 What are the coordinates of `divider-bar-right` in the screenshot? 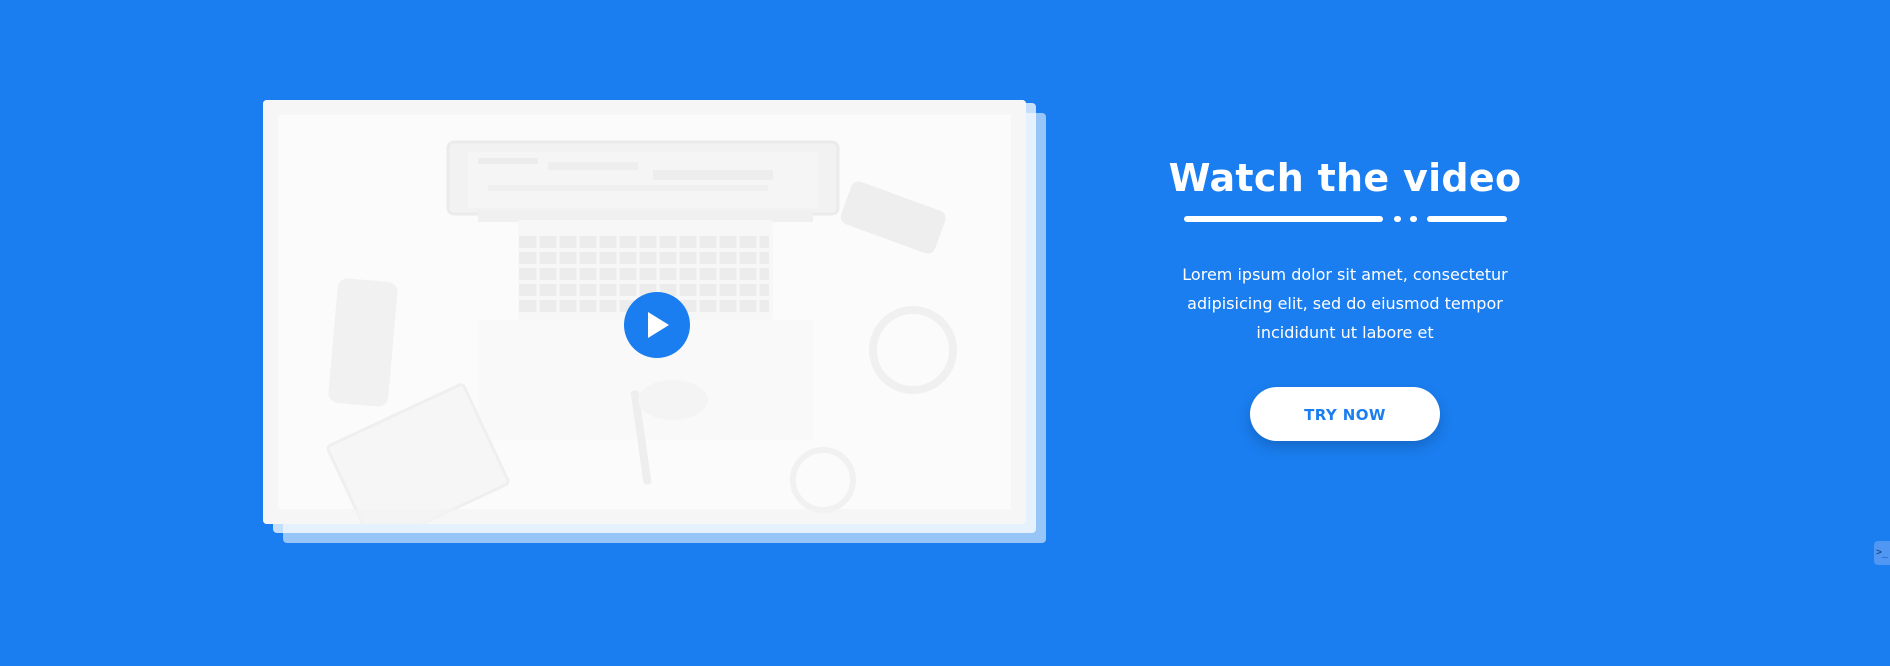 It's located at (1466, 219).